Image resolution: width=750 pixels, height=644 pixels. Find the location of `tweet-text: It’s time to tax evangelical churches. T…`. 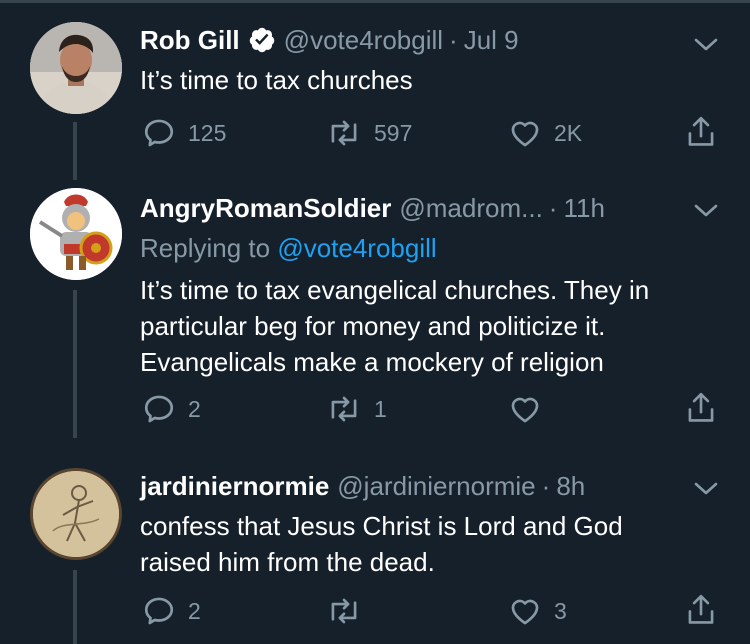

tweet-text: It’s time to tax evangelical churches. T… is located at coordinates (394, 326).